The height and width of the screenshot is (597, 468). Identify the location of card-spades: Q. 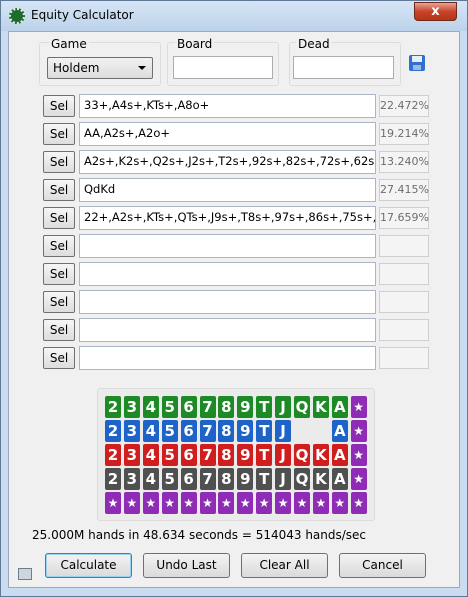
(302, 479).